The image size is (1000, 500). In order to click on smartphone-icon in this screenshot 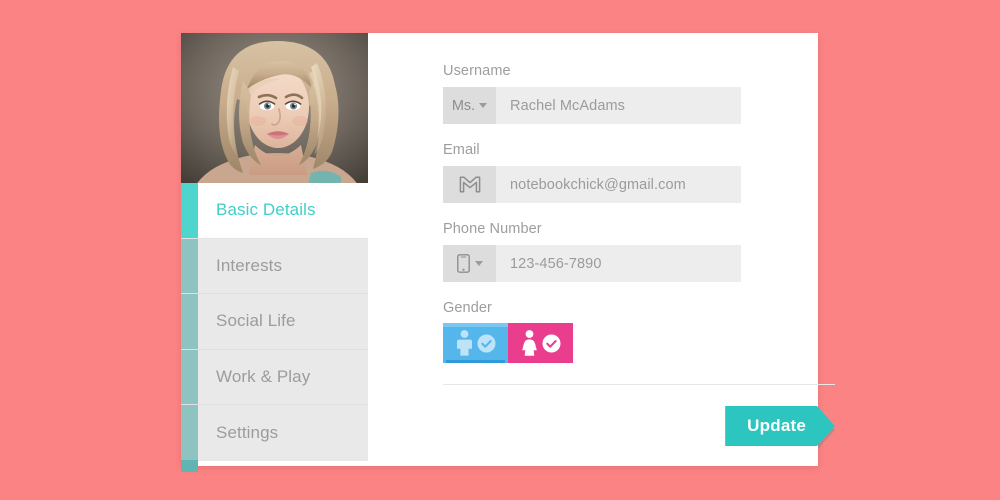, I will do `click(463, 263)`.